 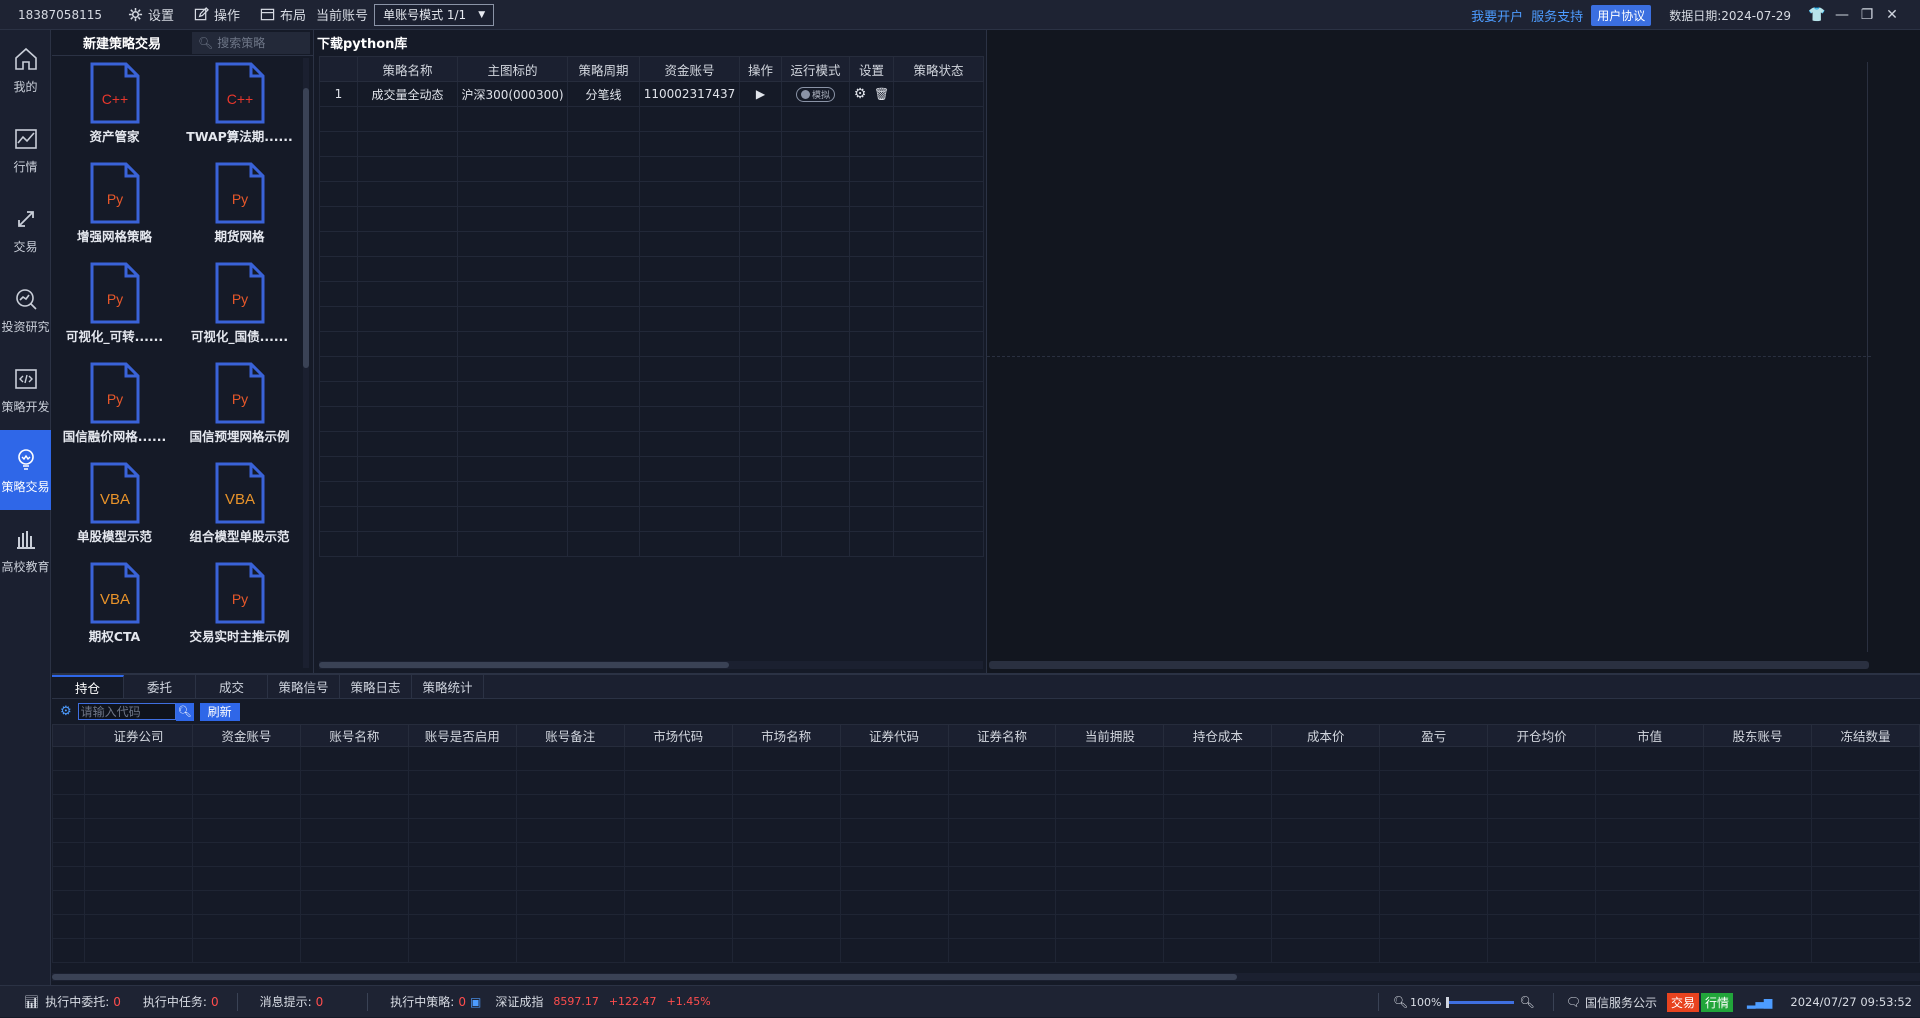 What do you see at coordinates (1865, 735) in the screenshot?
I see `column-header: 冻结数量` at bounding box center [1865, 735].